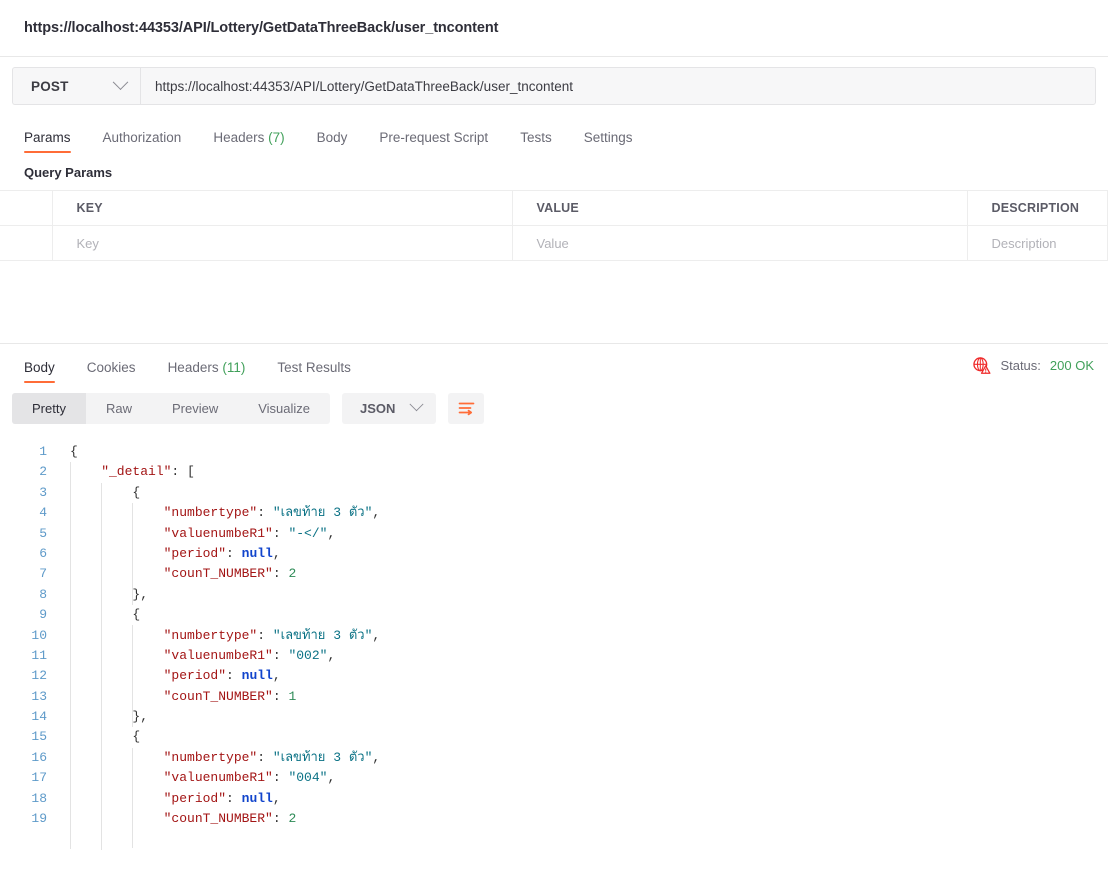 The height and width of the screenshot is (871, 1108). Describe the element at coordinates (164, 757) in the screenshot. I see `code-token: "numbertype"` at that location.